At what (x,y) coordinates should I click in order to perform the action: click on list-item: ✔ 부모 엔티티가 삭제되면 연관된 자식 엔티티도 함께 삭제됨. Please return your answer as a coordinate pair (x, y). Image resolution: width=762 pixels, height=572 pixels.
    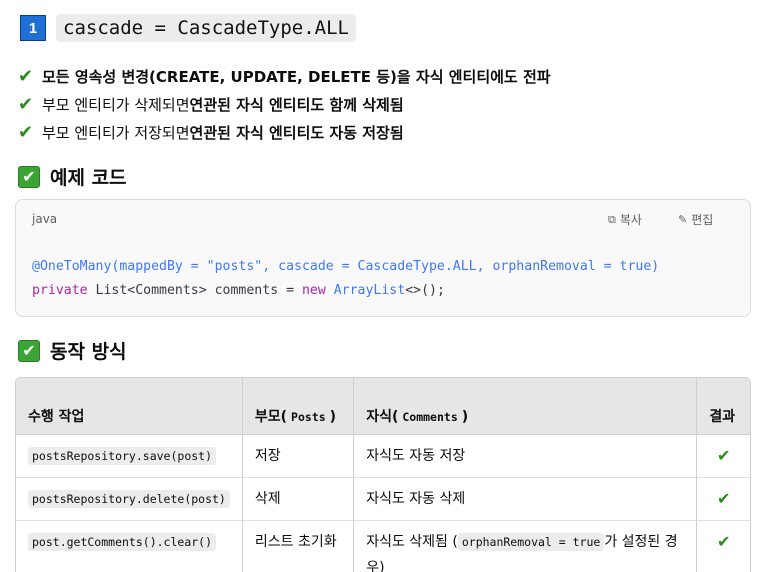
    Looking at the image, I should click on (211, 104).